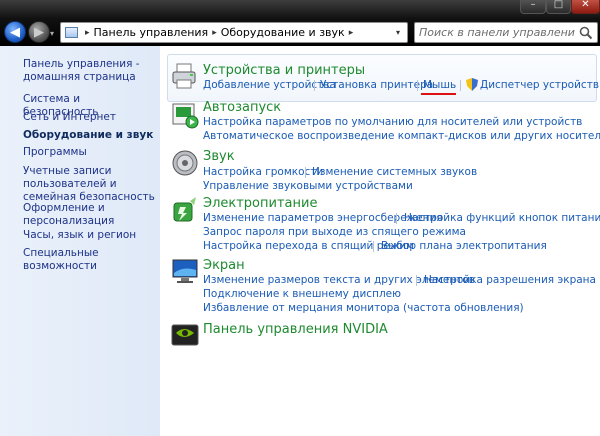  I want to click on minimize-button: –, so click(533, 7).